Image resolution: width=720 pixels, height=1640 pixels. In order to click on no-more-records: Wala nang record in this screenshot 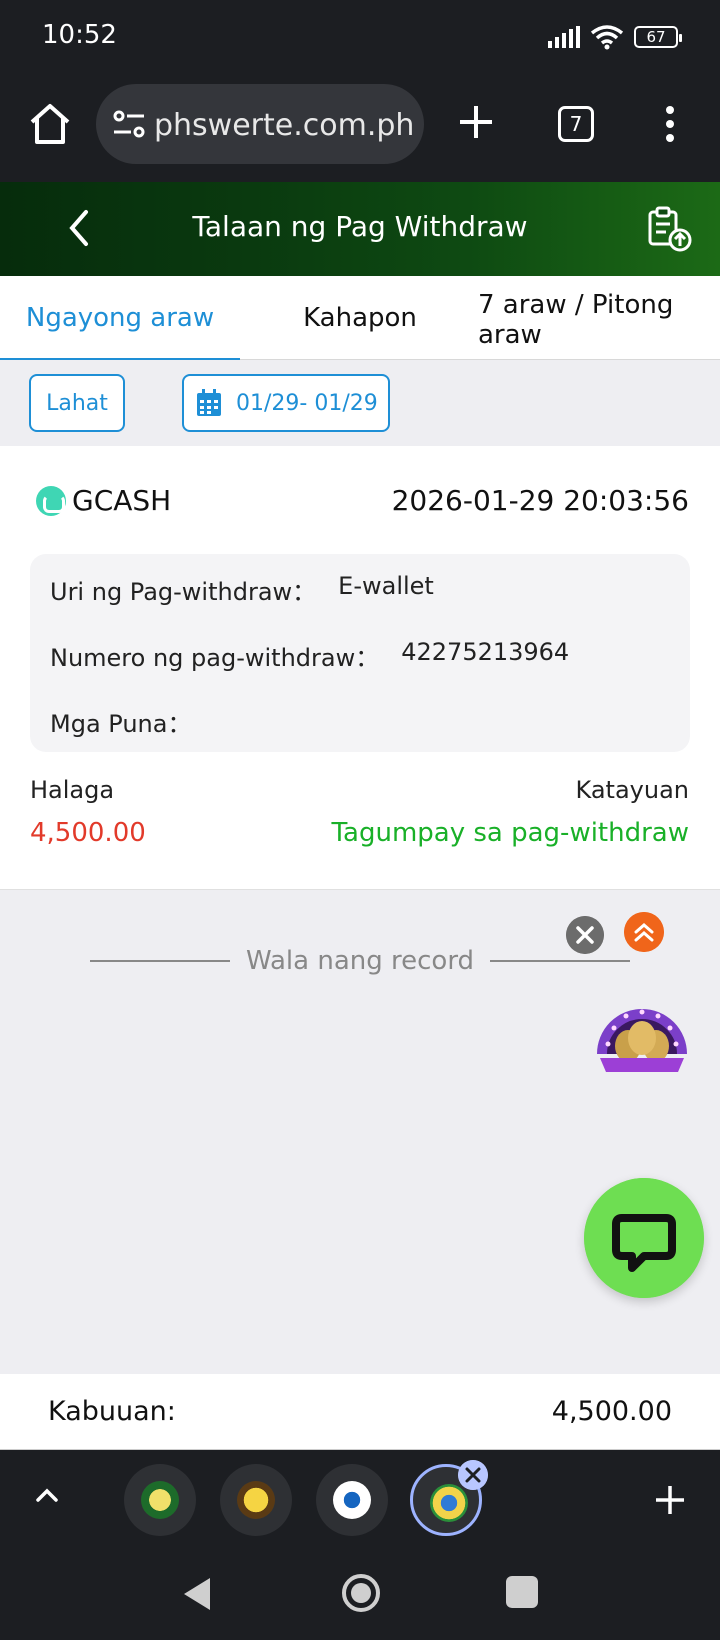, I will do `click(360, 961)`.